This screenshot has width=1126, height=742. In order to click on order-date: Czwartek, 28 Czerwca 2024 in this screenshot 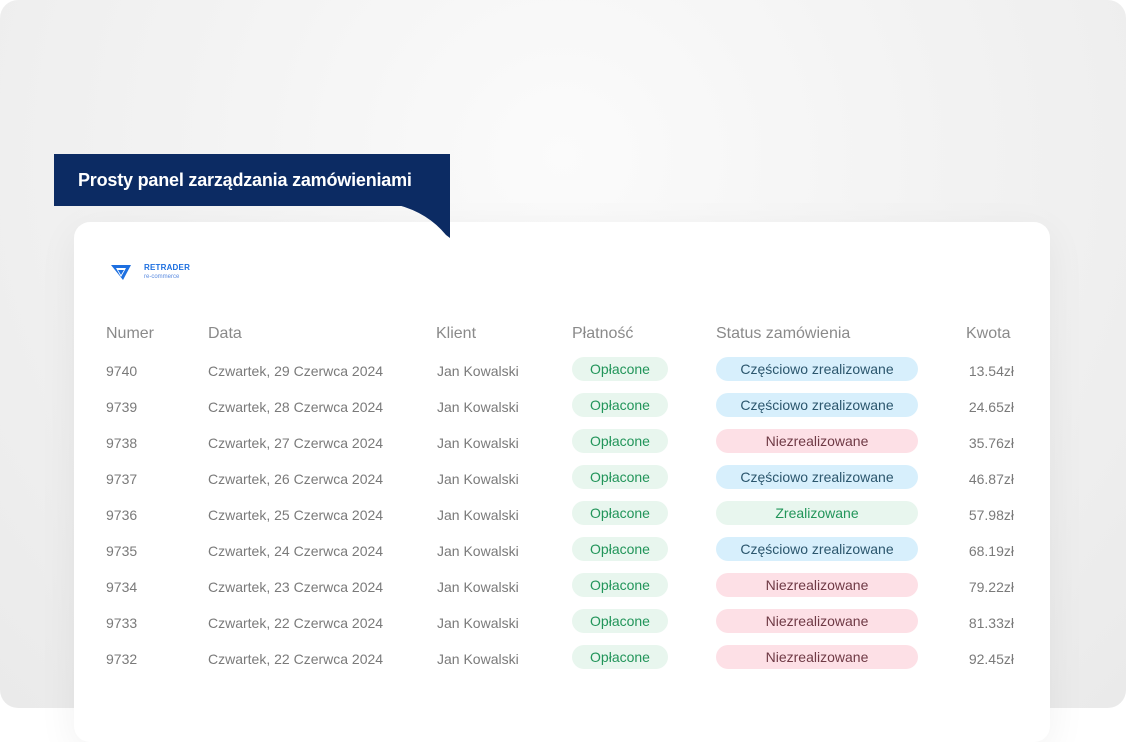, I will do `click(296, 407)`.